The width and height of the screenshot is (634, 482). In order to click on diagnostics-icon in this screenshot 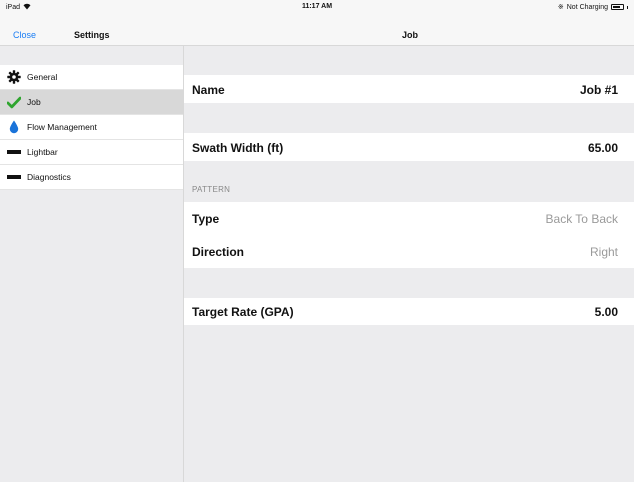, I will do `click(14, 177)`.